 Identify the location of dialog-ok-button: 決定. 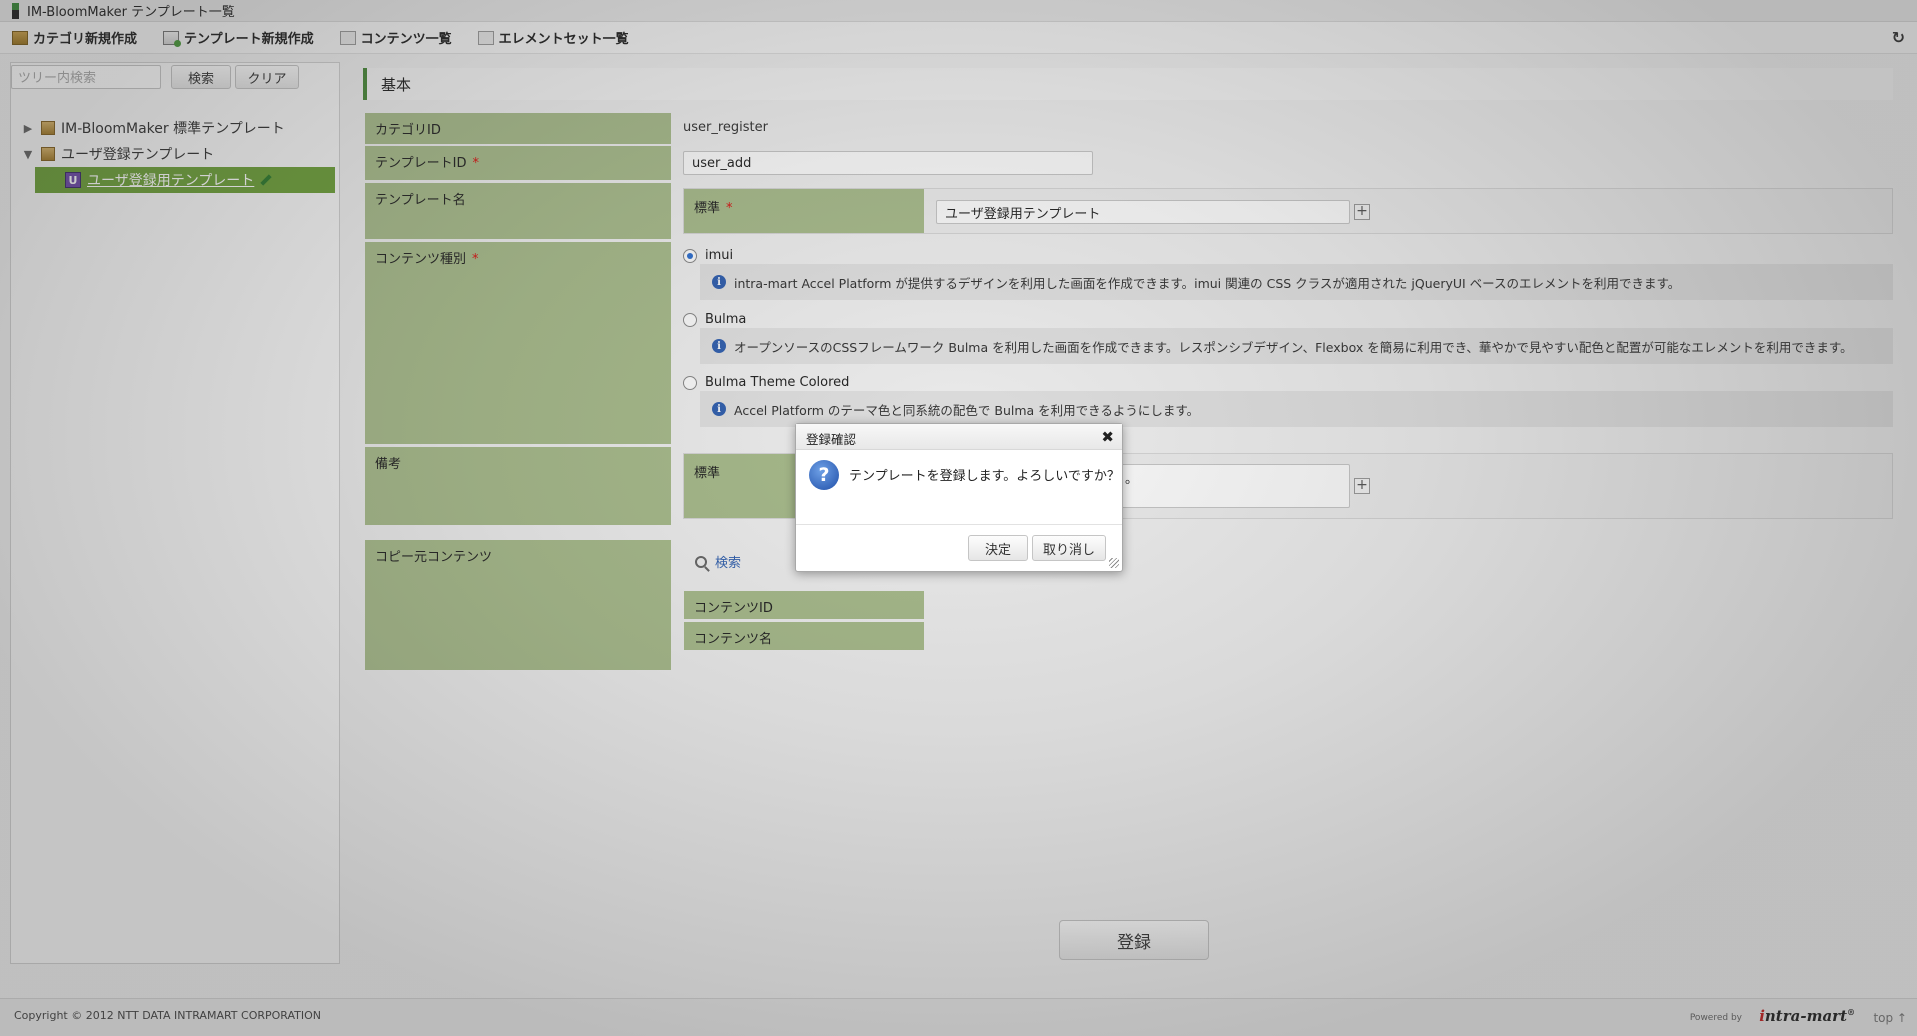
(998, 548).